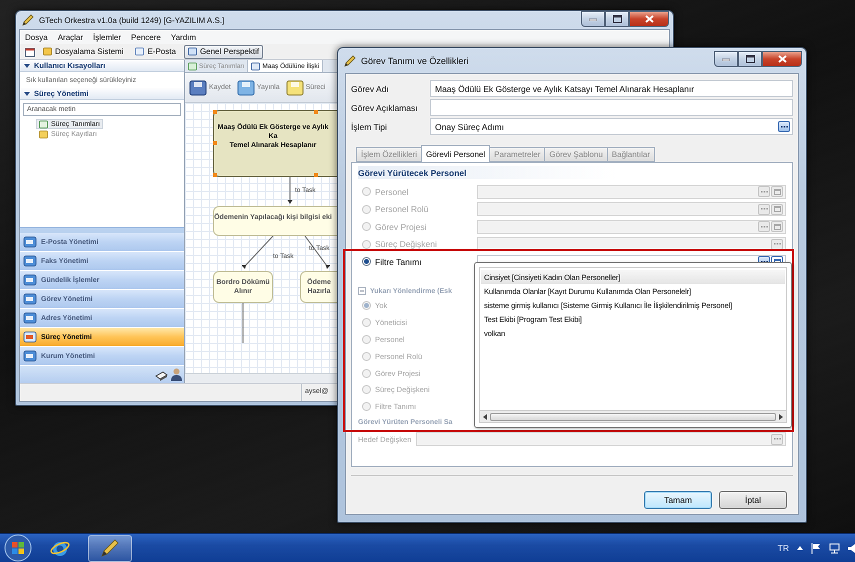 Image resolution: width=855 pixels, height=562 pixels. What do you see at coordinates (161, 374) in the screenshot?
I see `printer-icon` at bounding box center [161, 374].